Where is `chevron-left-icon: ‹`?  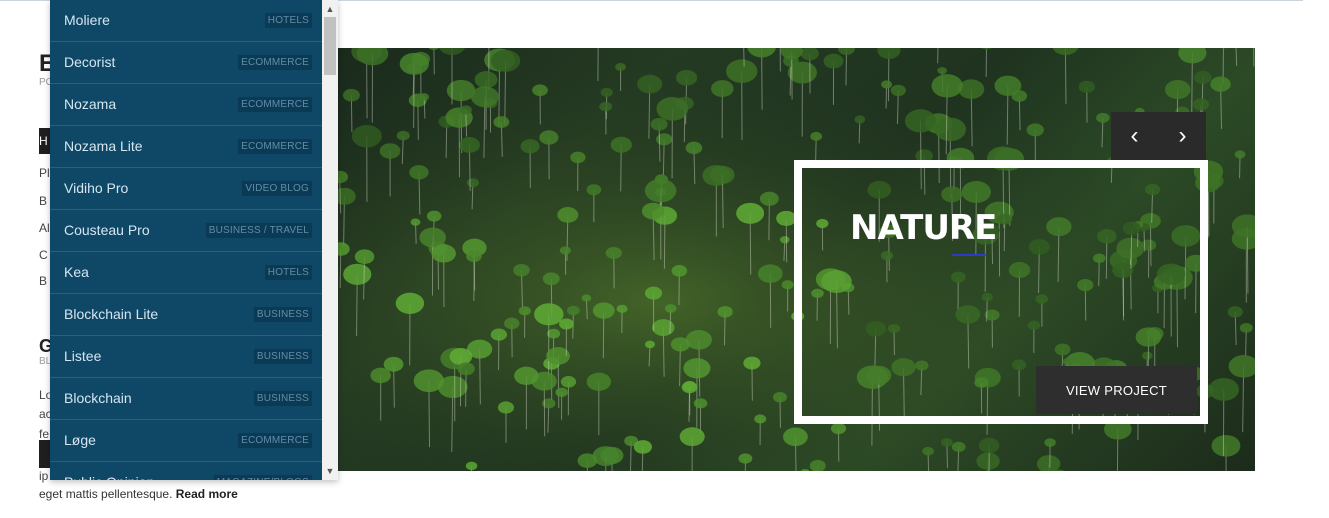
chevron-left-icon: ‹ is located at coordinates (1134, 136).